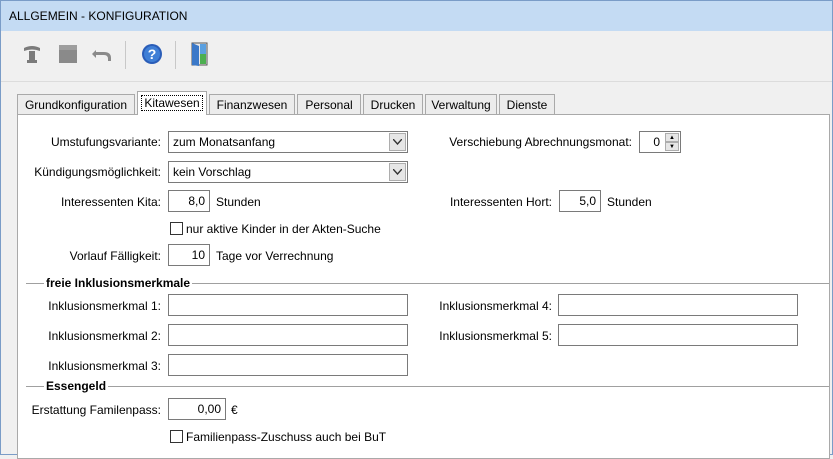 Image resolution: width=833 pixels, height=459 pixels. I want to click on save-icon, so click(68, 54).